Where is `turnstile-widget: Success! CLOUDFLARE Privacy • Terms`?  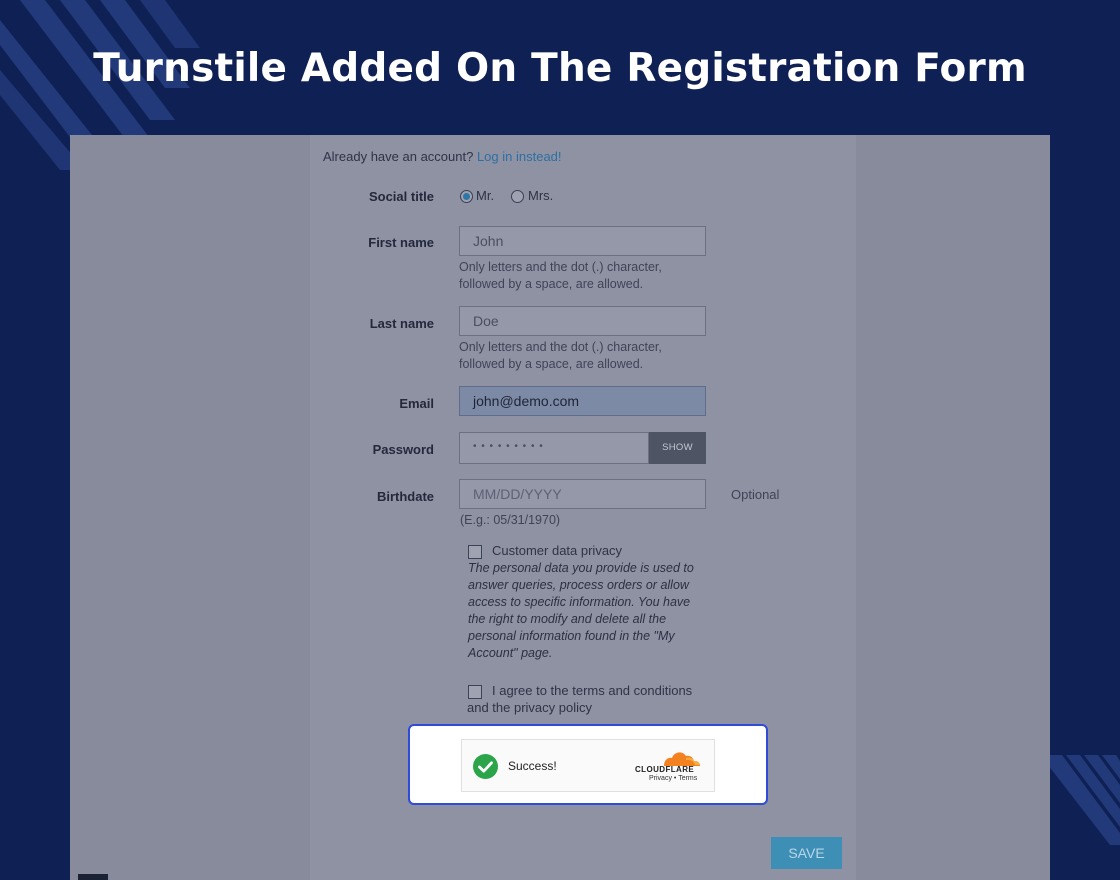
turnstile-widget: Success! CLOUDFLARE Privacy • Terms is located at coordinates (588, 765).